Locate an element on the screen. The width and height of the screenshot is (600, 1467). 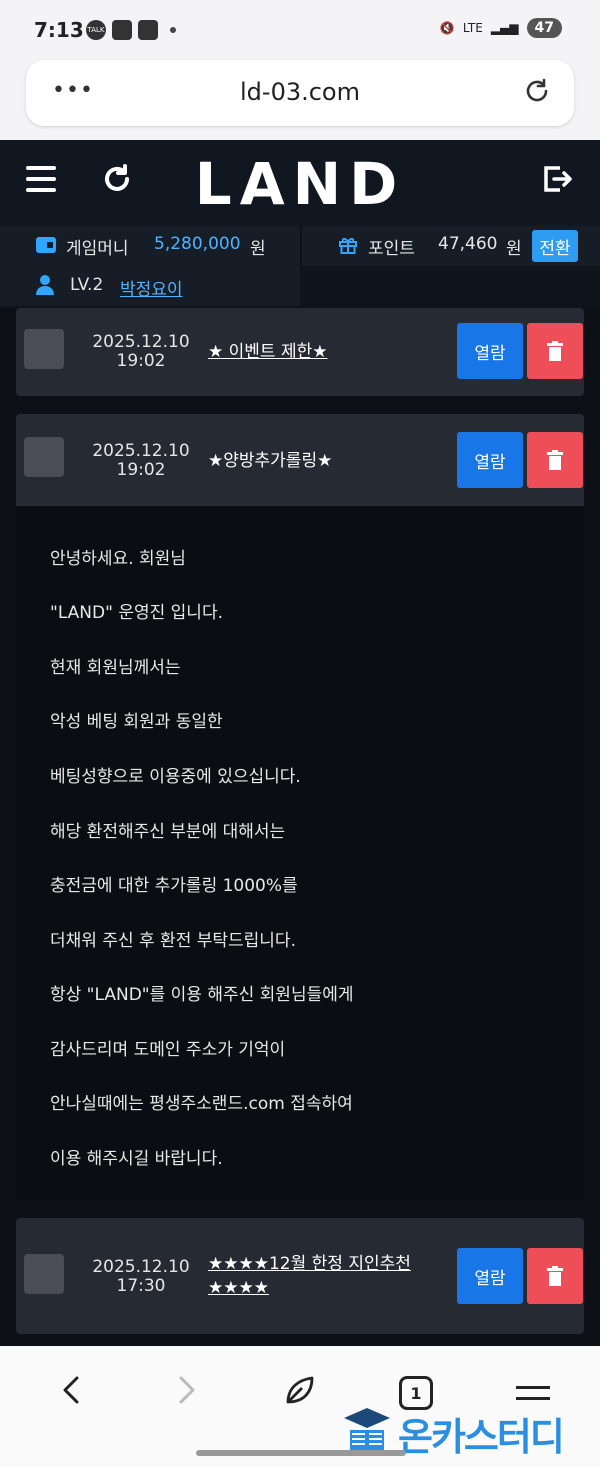
back-icon is located at coordinates (72, 1390).